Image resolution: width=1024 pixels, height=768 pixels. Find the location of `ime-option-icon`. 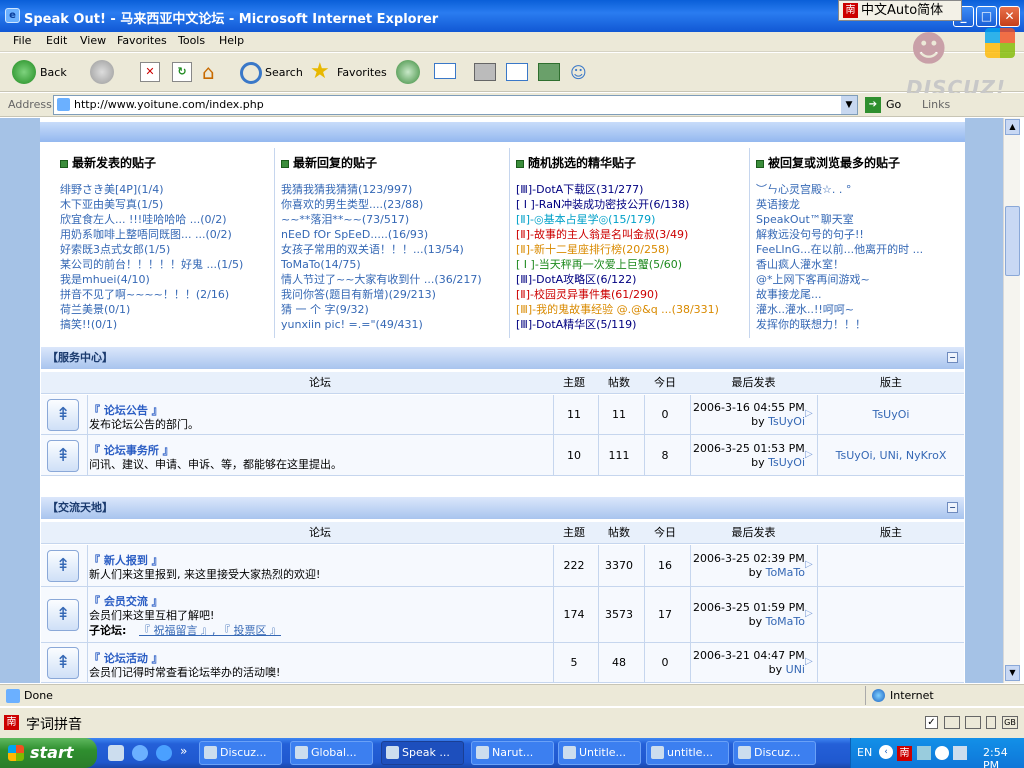

ime-option-icon is located at coordinates (973, 722).